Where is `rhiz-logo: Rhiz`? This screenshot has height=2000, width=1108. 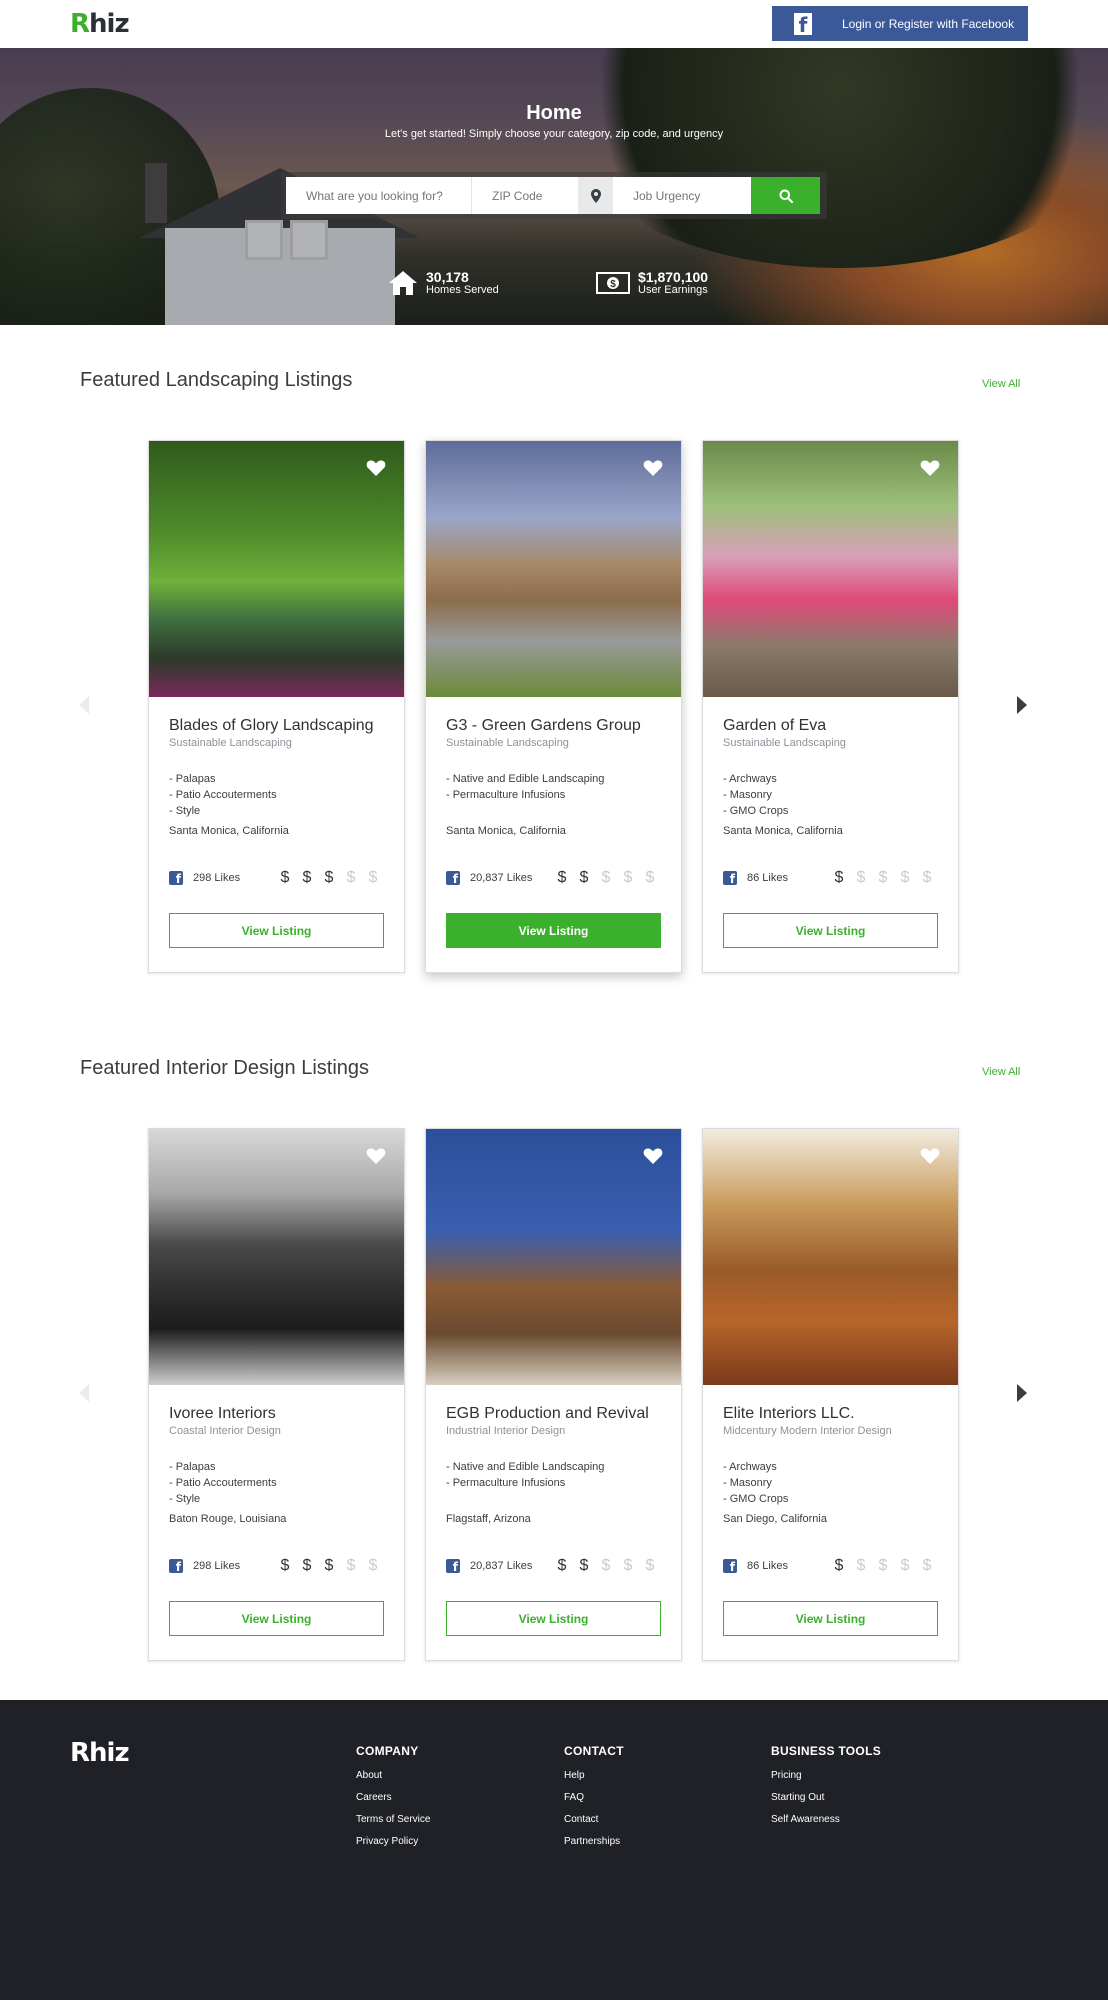 rhiz-logo: Rhiz is located at coordinates (100, 24).